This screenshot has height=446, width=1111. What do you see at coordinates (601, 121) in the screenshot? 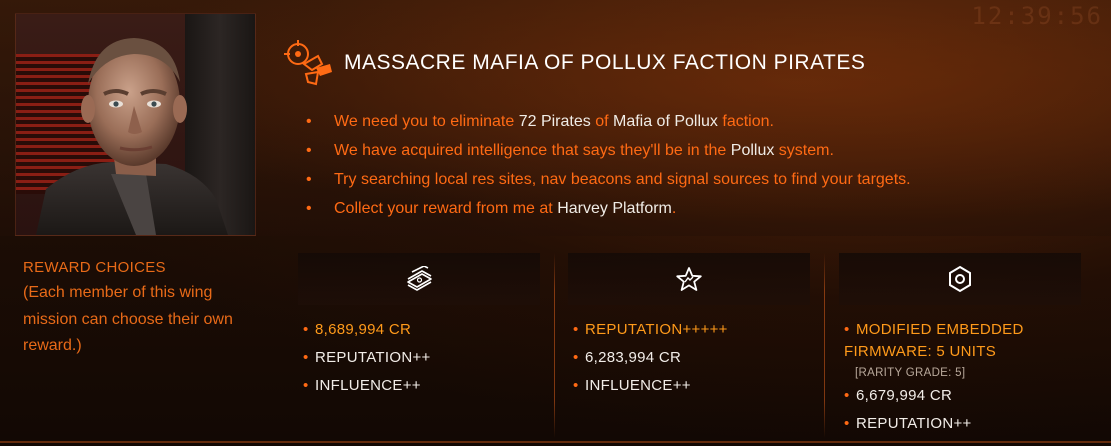
I see `briefing-text: of` at bounding box center [601, 121].